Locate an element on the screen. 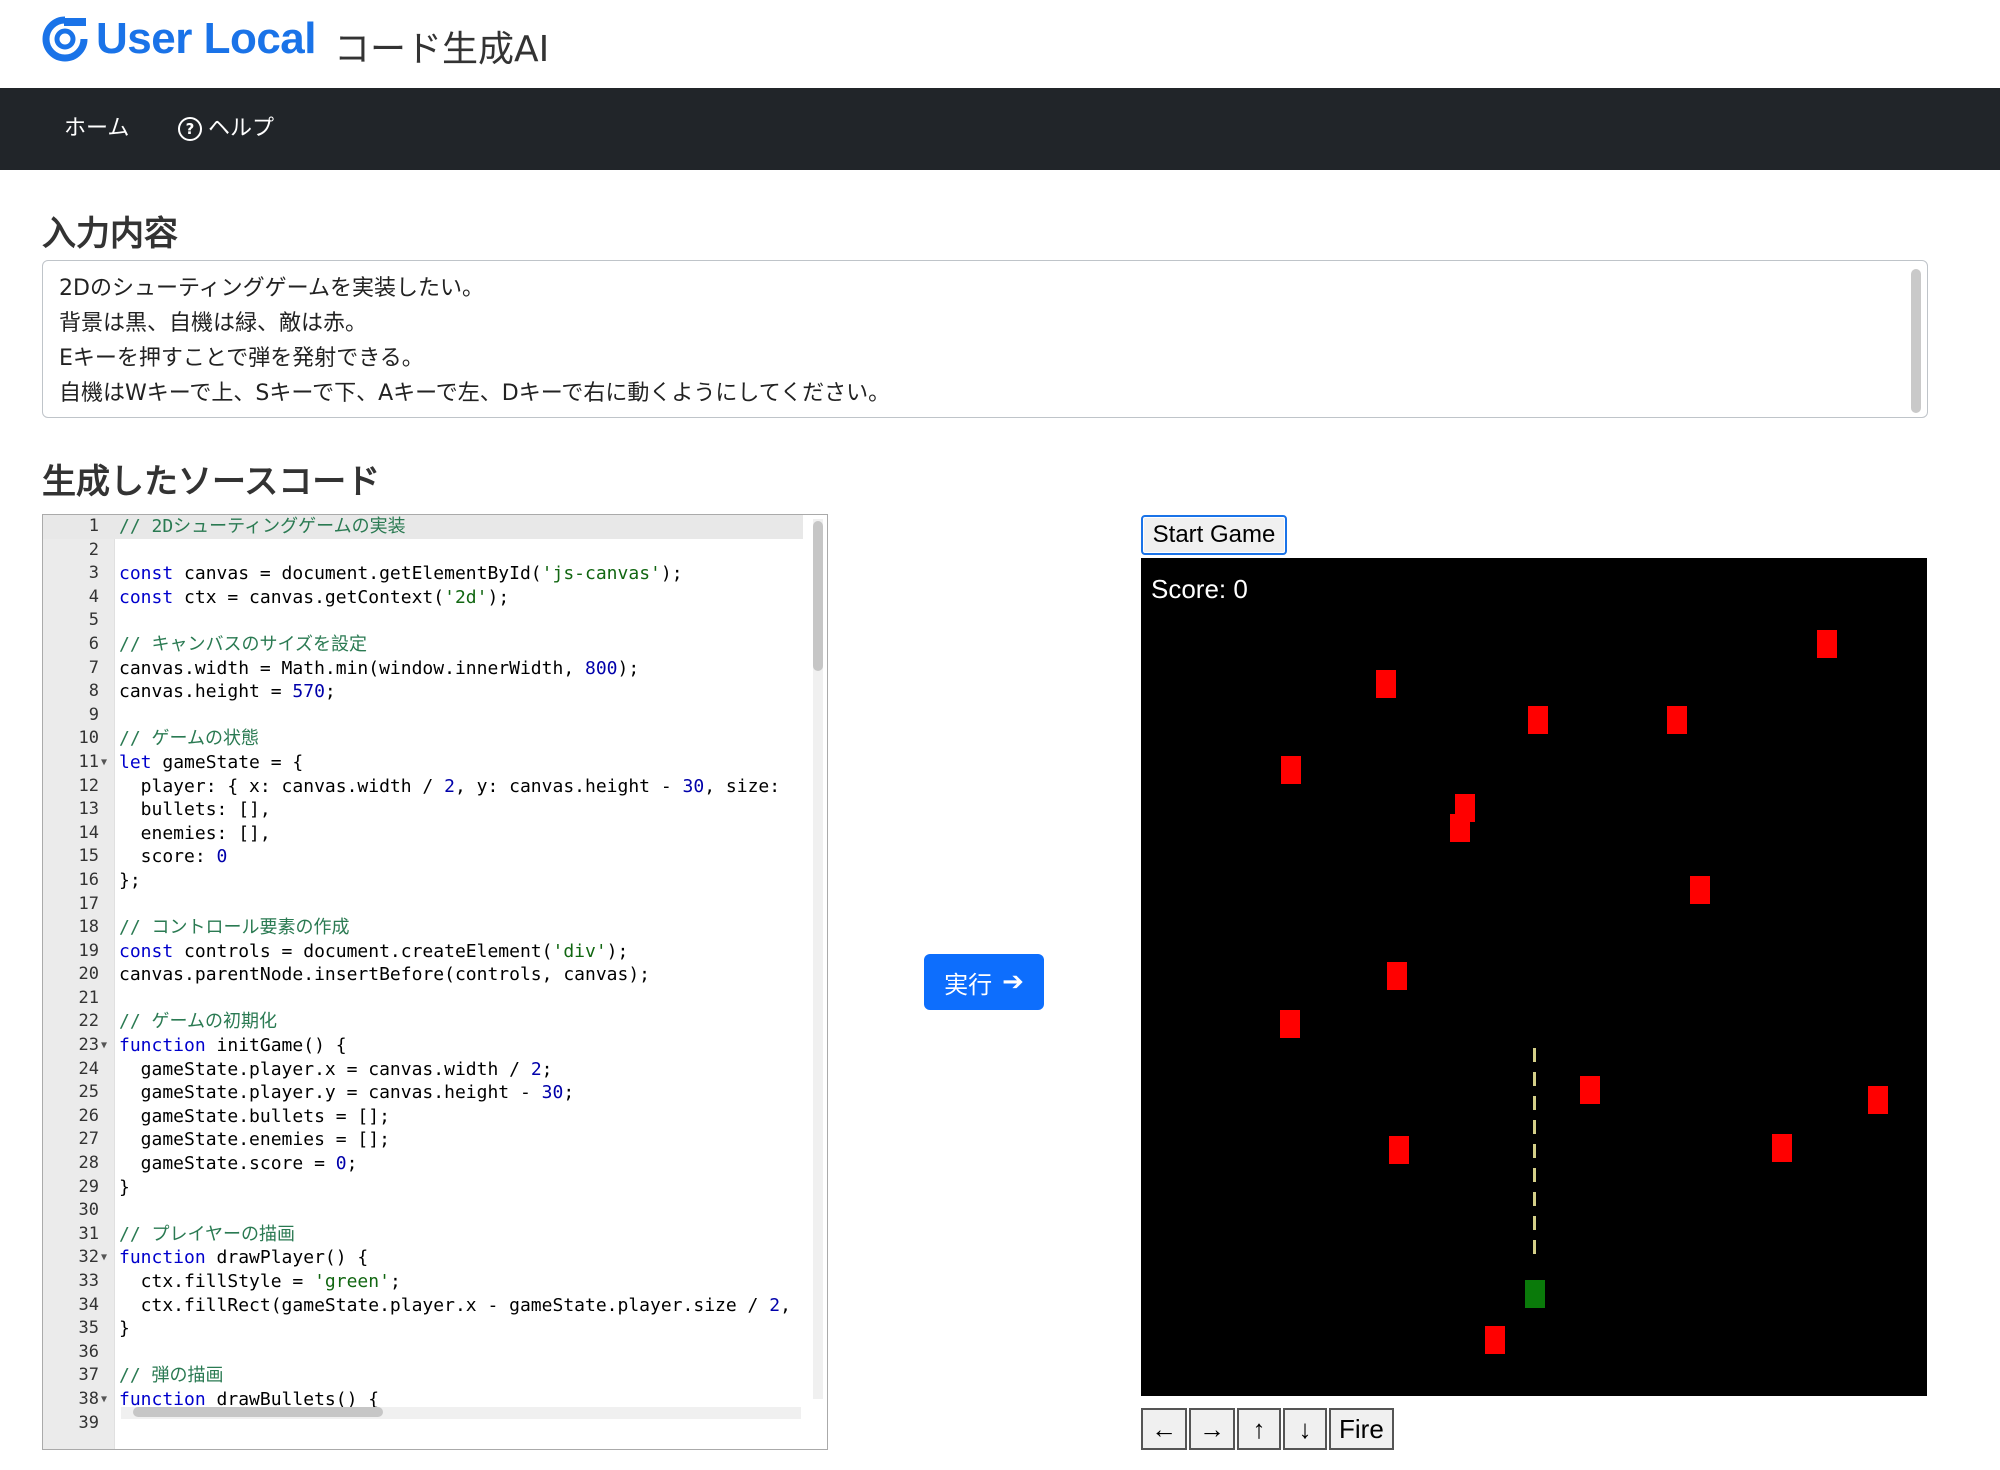 This screenshot has width=2000, height=1470. up-button: ↑ is located at coordinates (1259, 1429).